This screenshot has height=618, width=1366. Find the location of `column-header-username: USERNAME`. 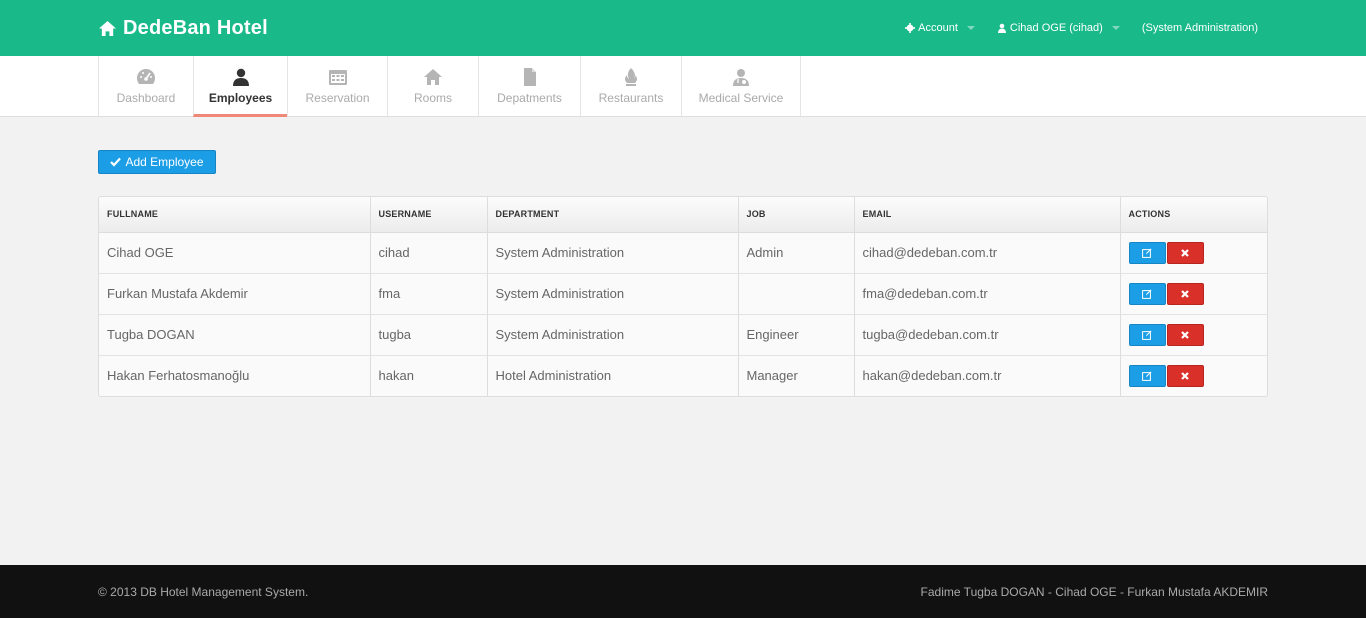

column-header-username: USERNAME is located at coordinates (428, 215).